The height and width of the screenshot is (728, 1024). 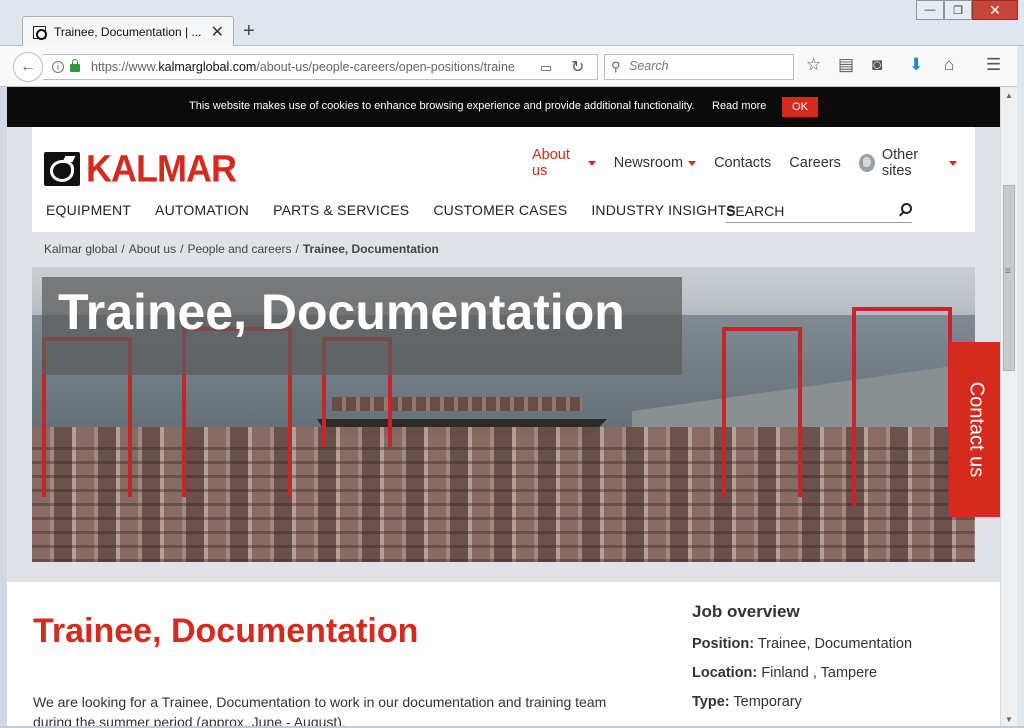 What do you see at coordinates (663, 210) in the screenshot?
I see `main-nav-industry-insights: INDUSTRY INSIGHTS` at bounding box center [663, 210].